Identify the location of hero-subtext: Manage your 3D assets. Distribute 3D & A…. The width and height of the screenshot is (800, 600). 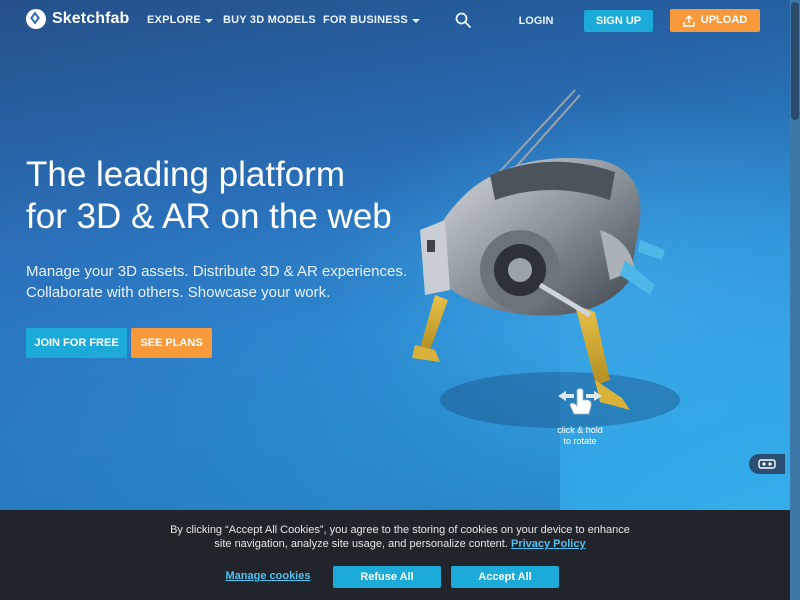
(236, 282).